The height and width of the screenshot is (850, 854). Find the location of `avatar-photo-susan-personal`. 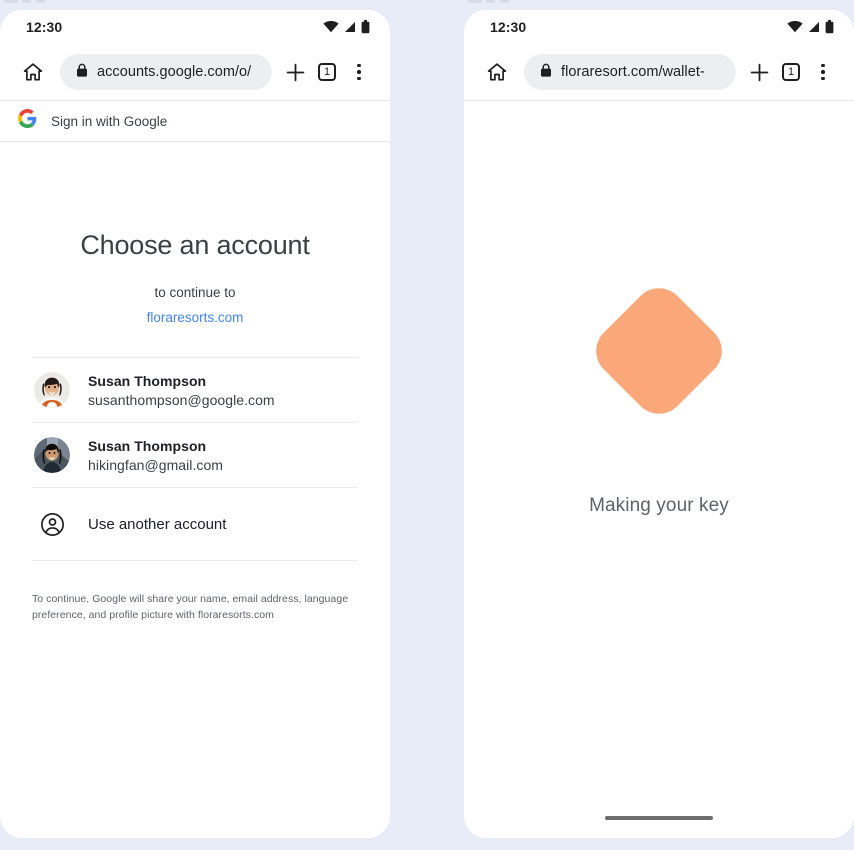

avatar-photo-susan-personal is located at coordinates (52, 455).